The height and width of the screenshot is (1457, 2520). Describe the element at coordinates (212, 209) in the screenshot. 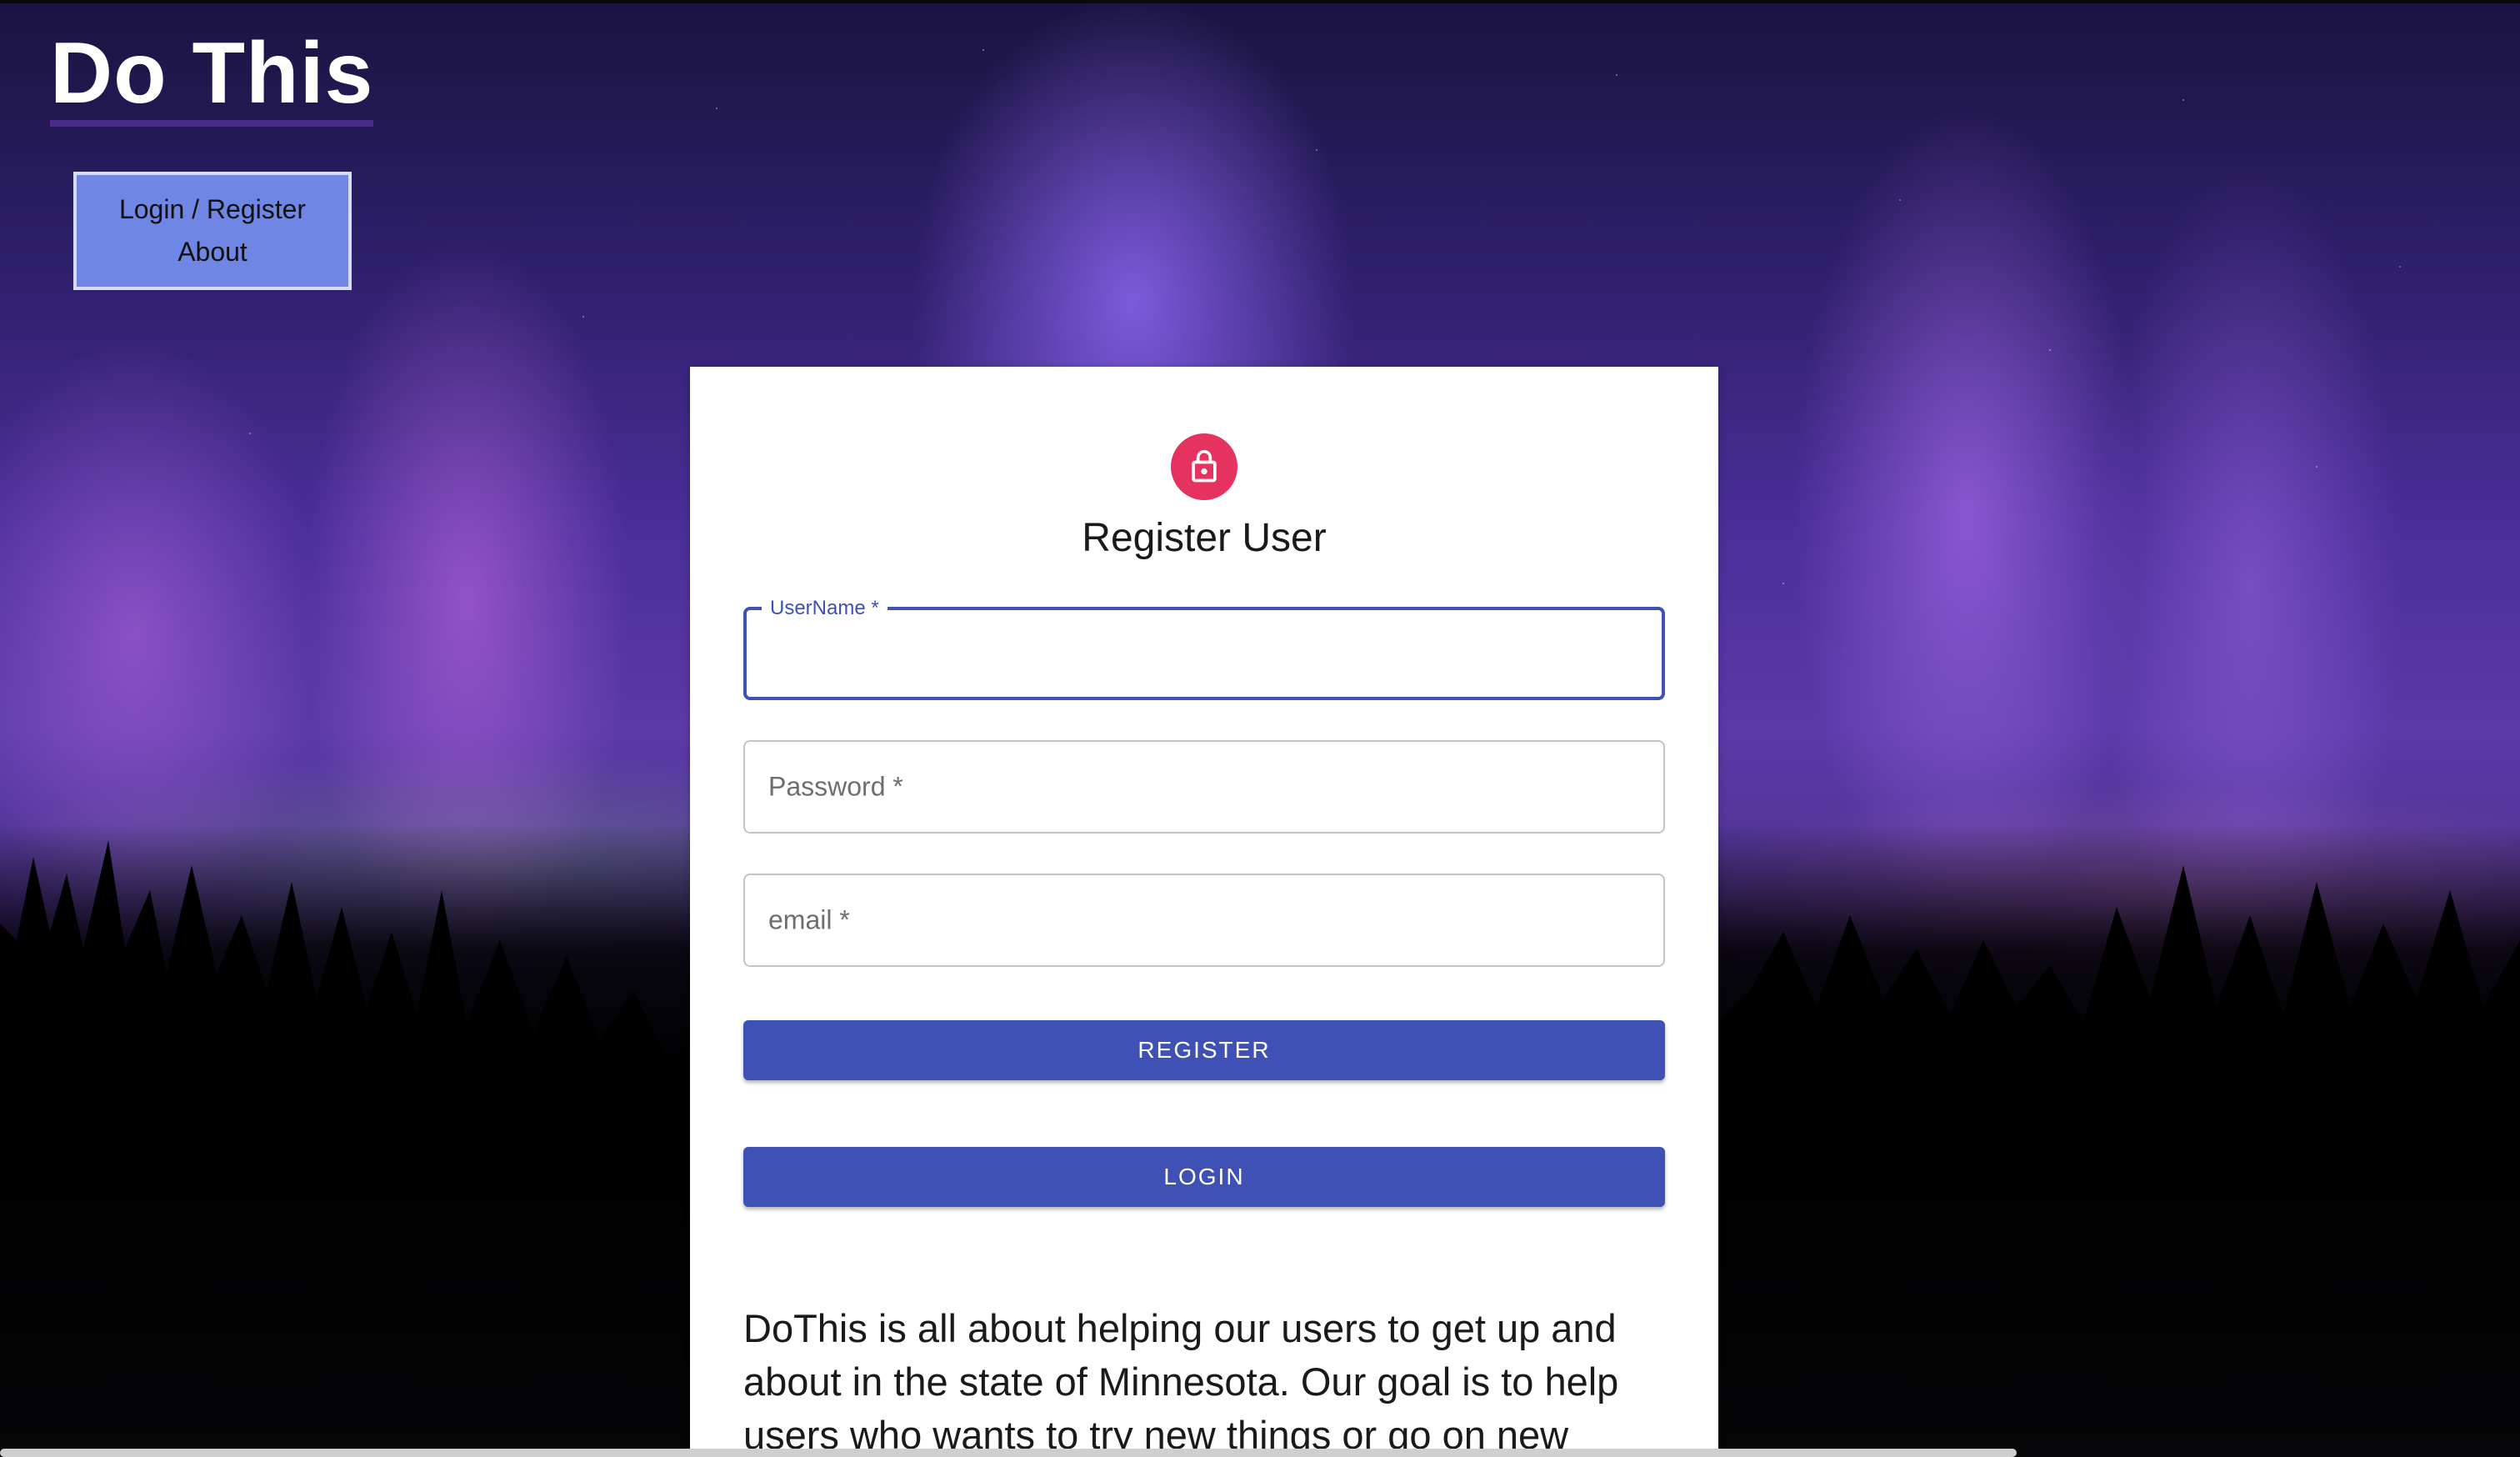

I see `nav-login-register-link: Login / Register` at that location.